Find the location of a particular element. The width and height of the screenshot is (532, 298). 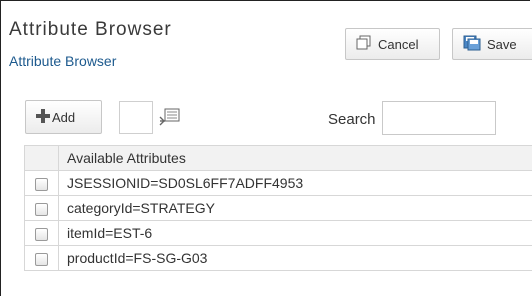

select-box is located at coordinates (136, 117).